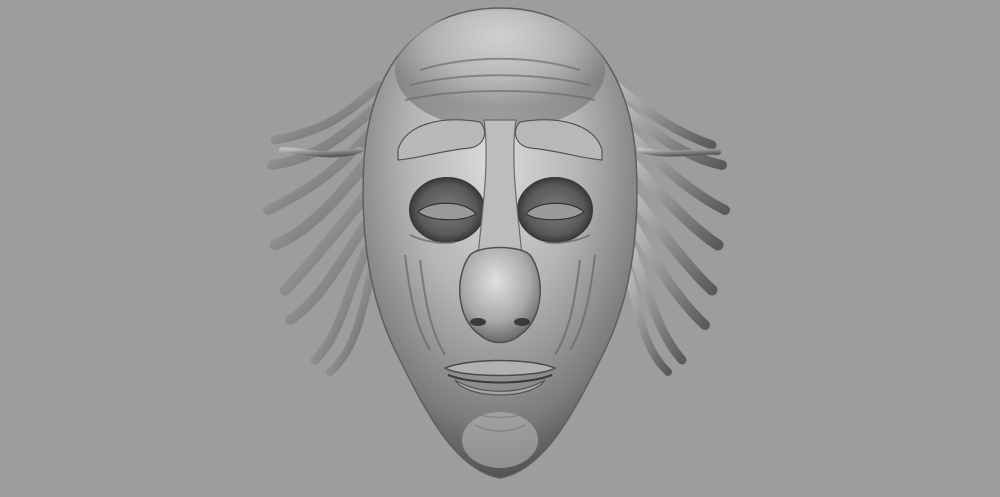 The image size is (1000, 497). What do you see at coordinates (478, 322) in the screenshot?
I see `left-nostril` at bounding box center [478, 322].